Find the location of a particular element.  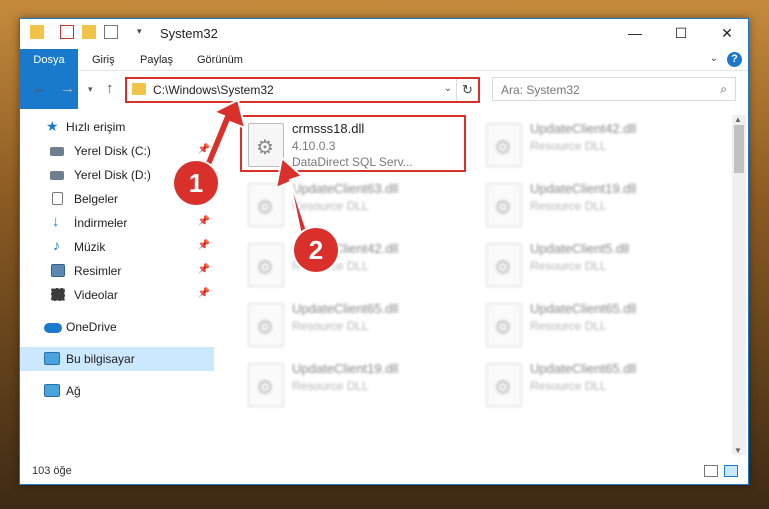

minimize-button: — is located at coordinates (635, 34).